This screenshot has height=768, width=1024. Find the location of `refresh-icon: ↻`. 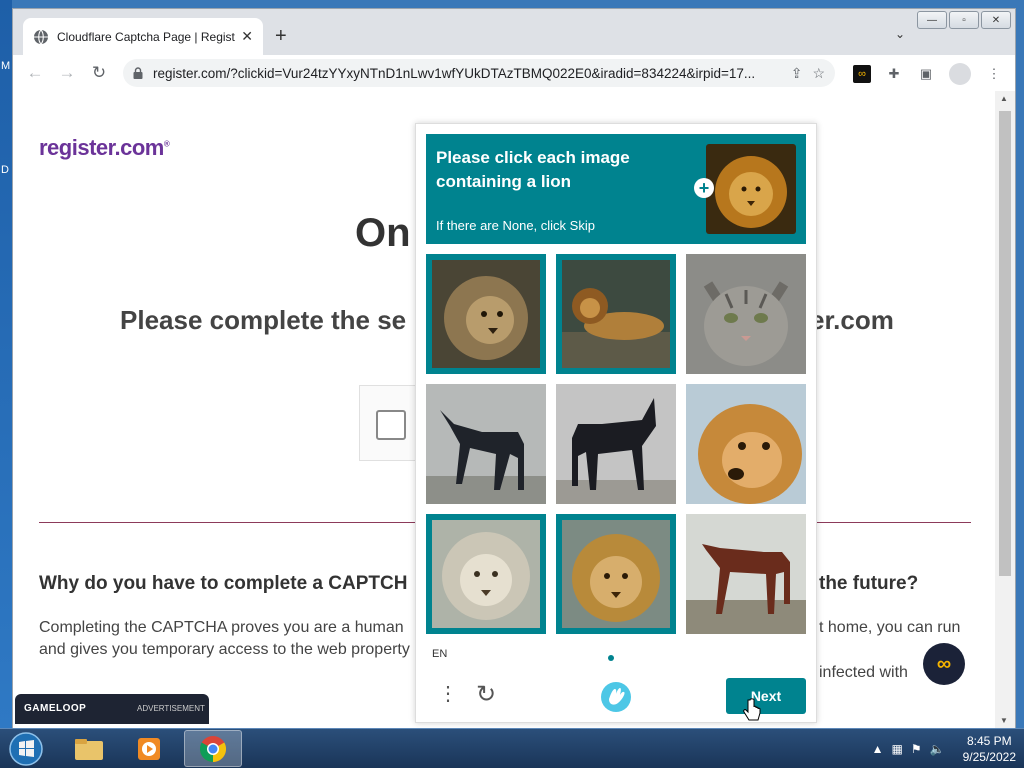

refresh-icon: ↻ is located at coordinates (486, 694).